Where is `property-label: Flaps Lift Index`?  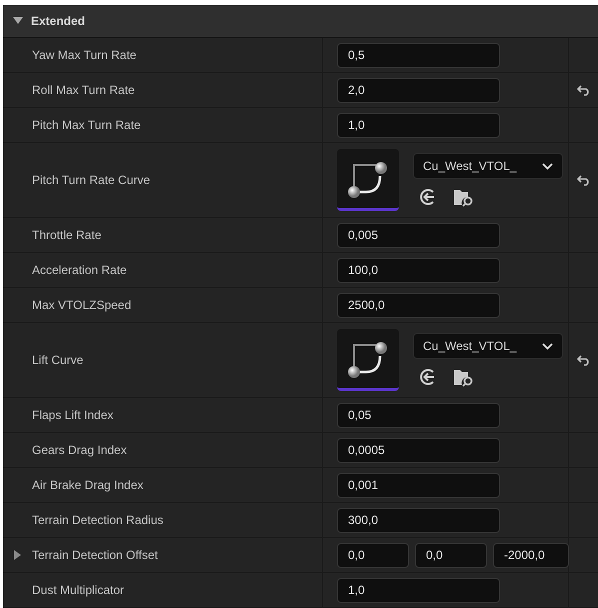
property-label: Flaps Lift Index is located at coordinates (73, 415).